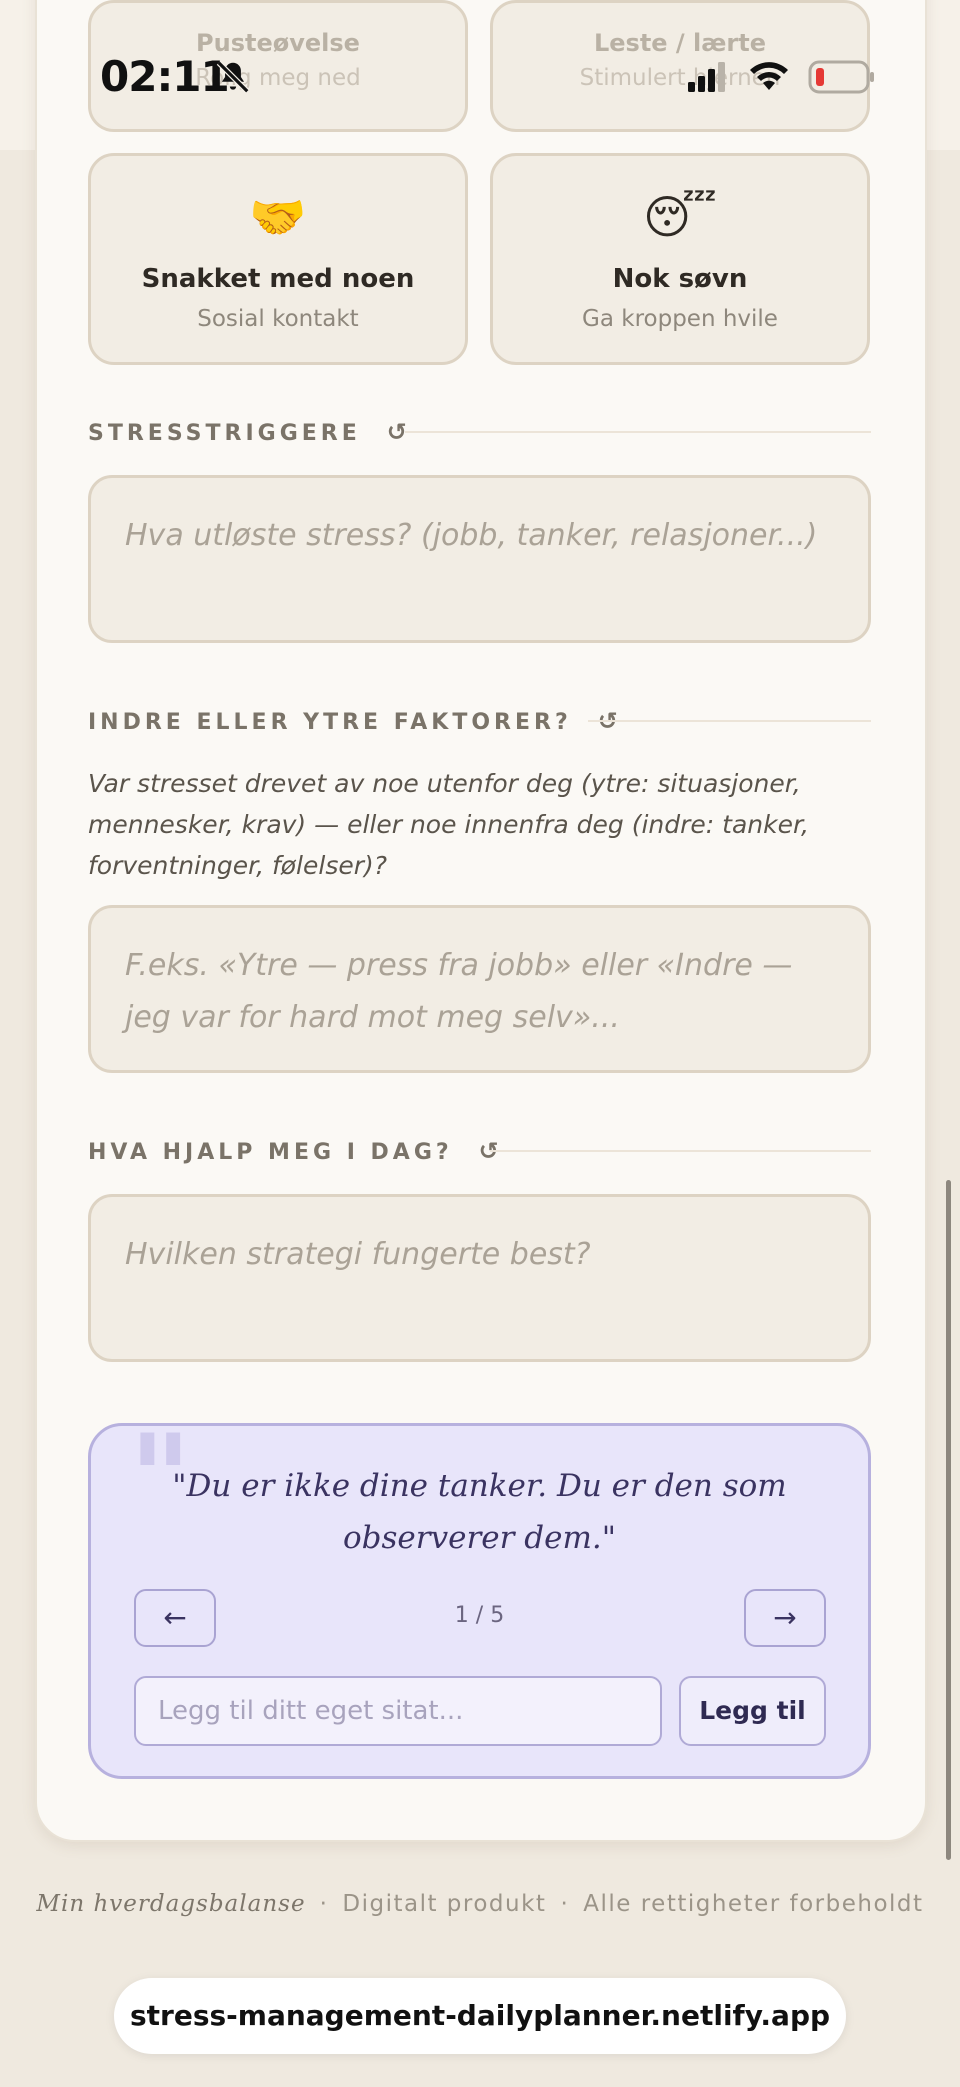 The width and height of the screenshot is (960, 2087). Describe the element at coordinates (330, 722) in the screenshot. I see `section-title: INDRE ELLER YTRE FAKTORER?` at that location.